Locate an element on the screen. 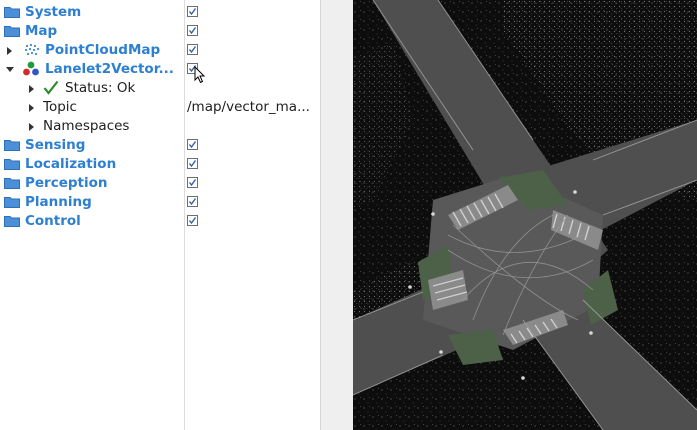 This screenshot has height=430, width=697. checkbox-perception is located at coordinates (192, 182).